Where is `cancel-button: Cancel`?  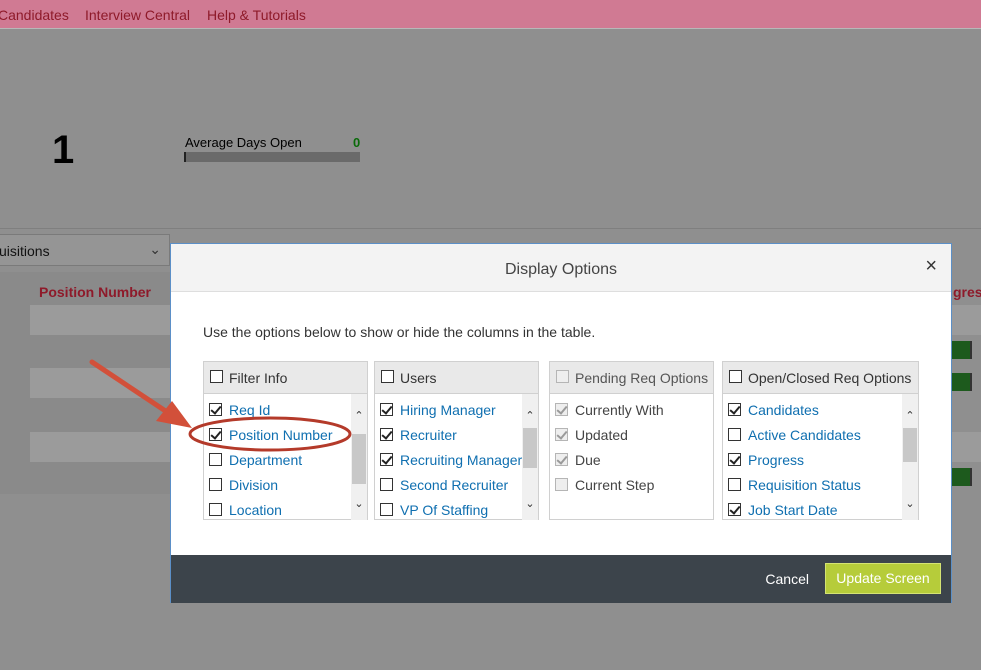
cancel-button: Cancel is located at coordinates (787, 579).